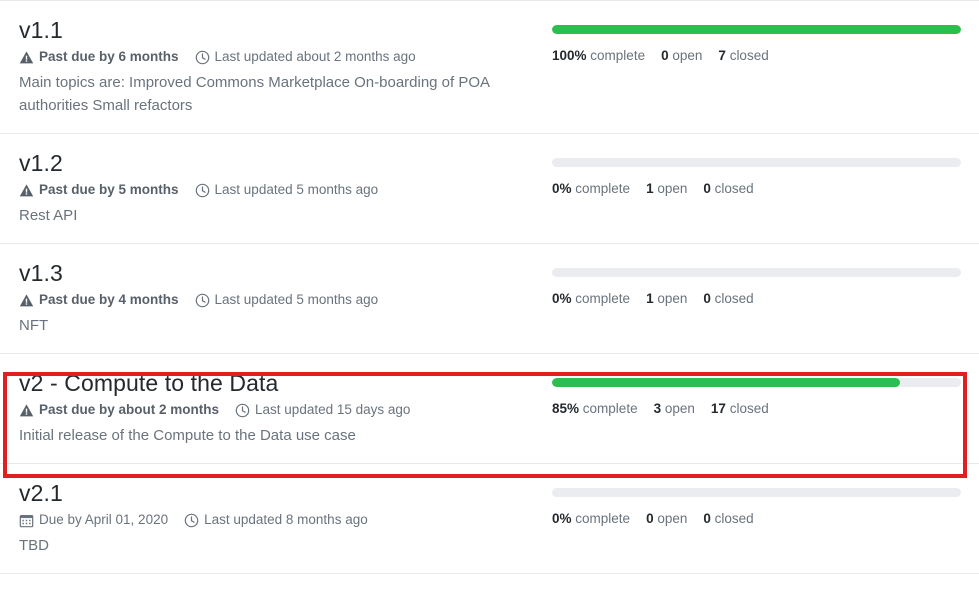 The width and height of the screenshot is (979, 596). I want to click on milestone-title-link: v2.1, so click(280, 493).